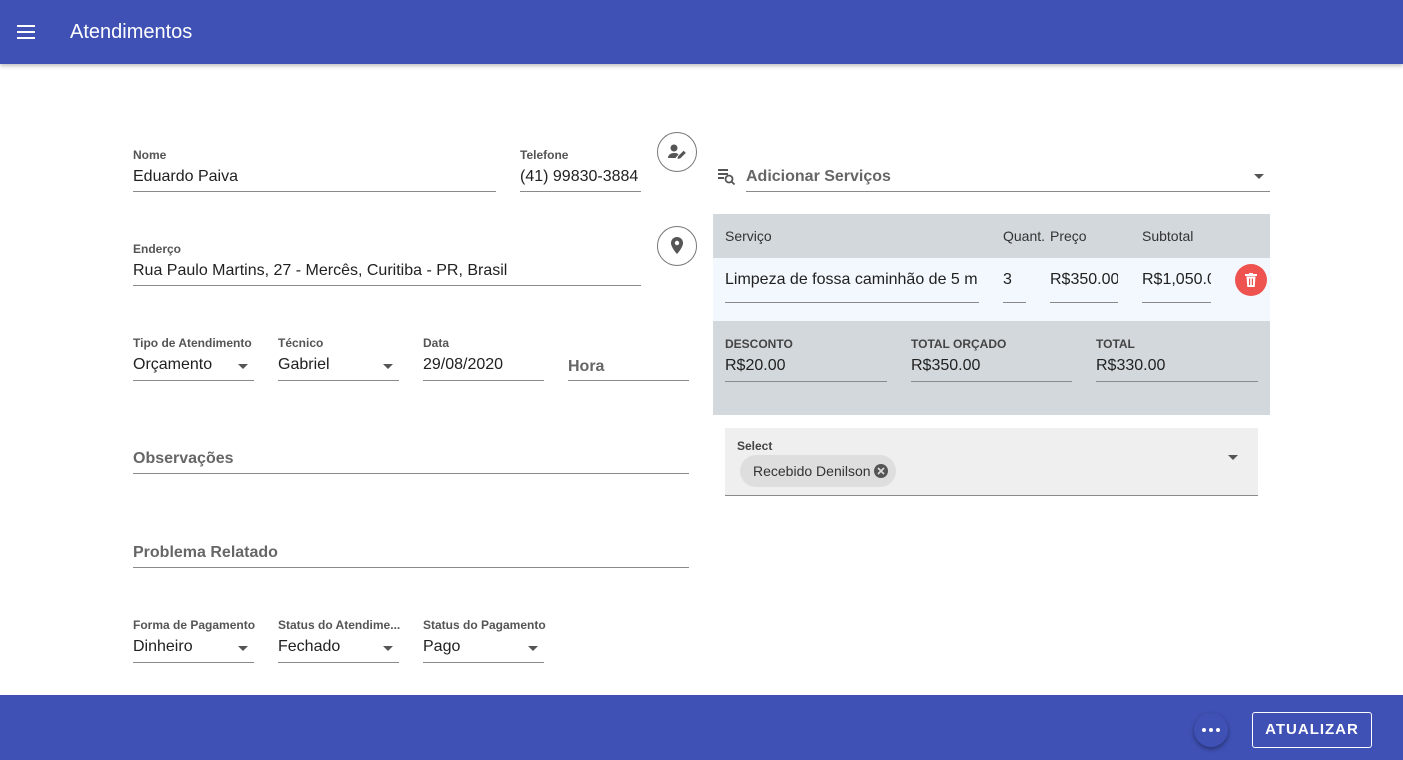  I want to click on trash-icon, so click(1251, 280).